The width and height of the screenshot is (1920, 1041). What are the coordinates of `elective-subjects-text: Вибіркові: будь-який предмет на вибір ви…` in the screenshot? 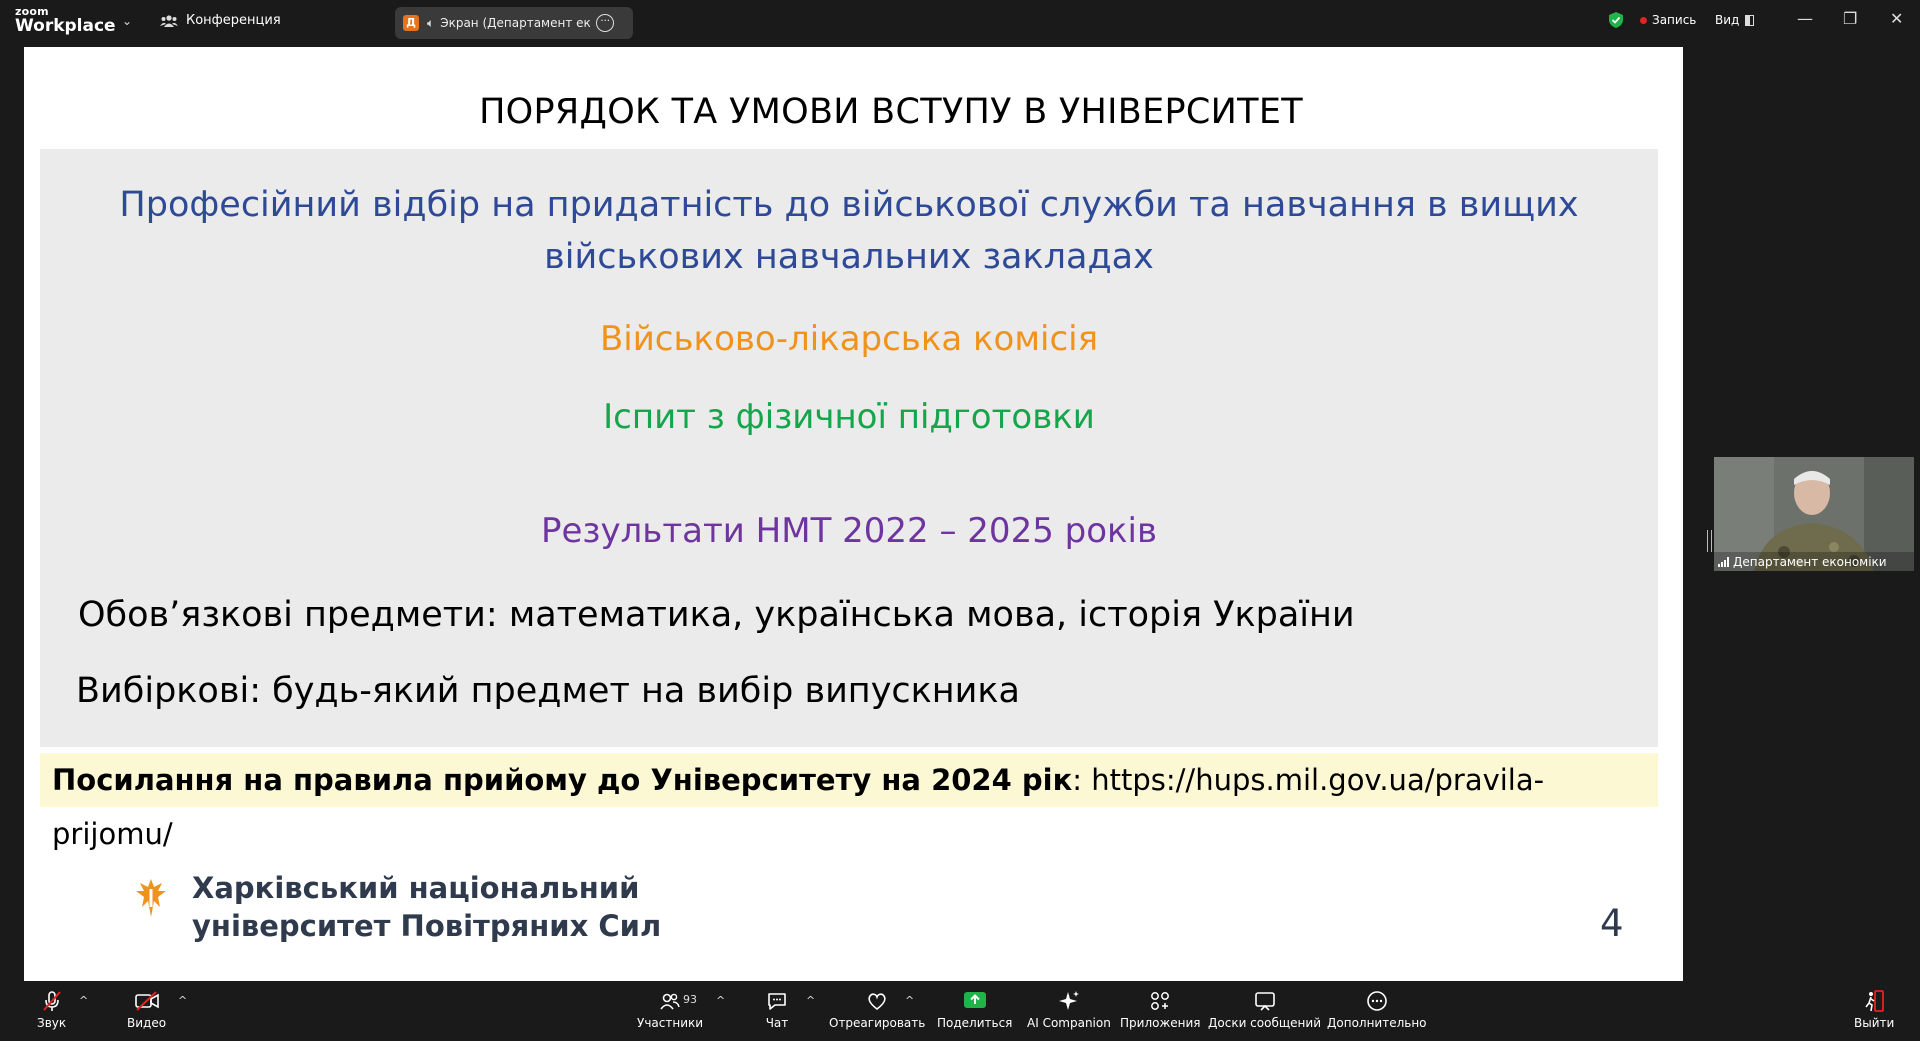 It's located at (548, 691).